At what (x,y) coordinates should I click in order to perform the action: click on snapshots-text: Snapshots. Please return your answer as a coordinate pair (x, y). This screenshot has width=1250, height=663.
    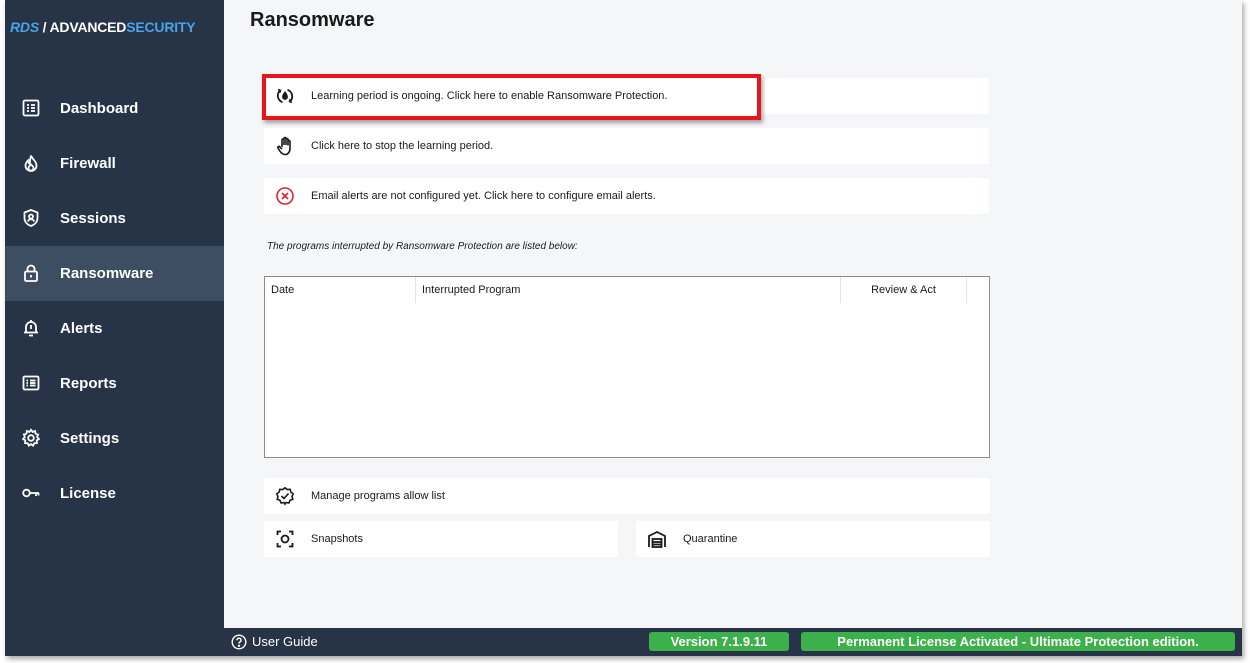
    Looking at the image, I should click on (337, 539).